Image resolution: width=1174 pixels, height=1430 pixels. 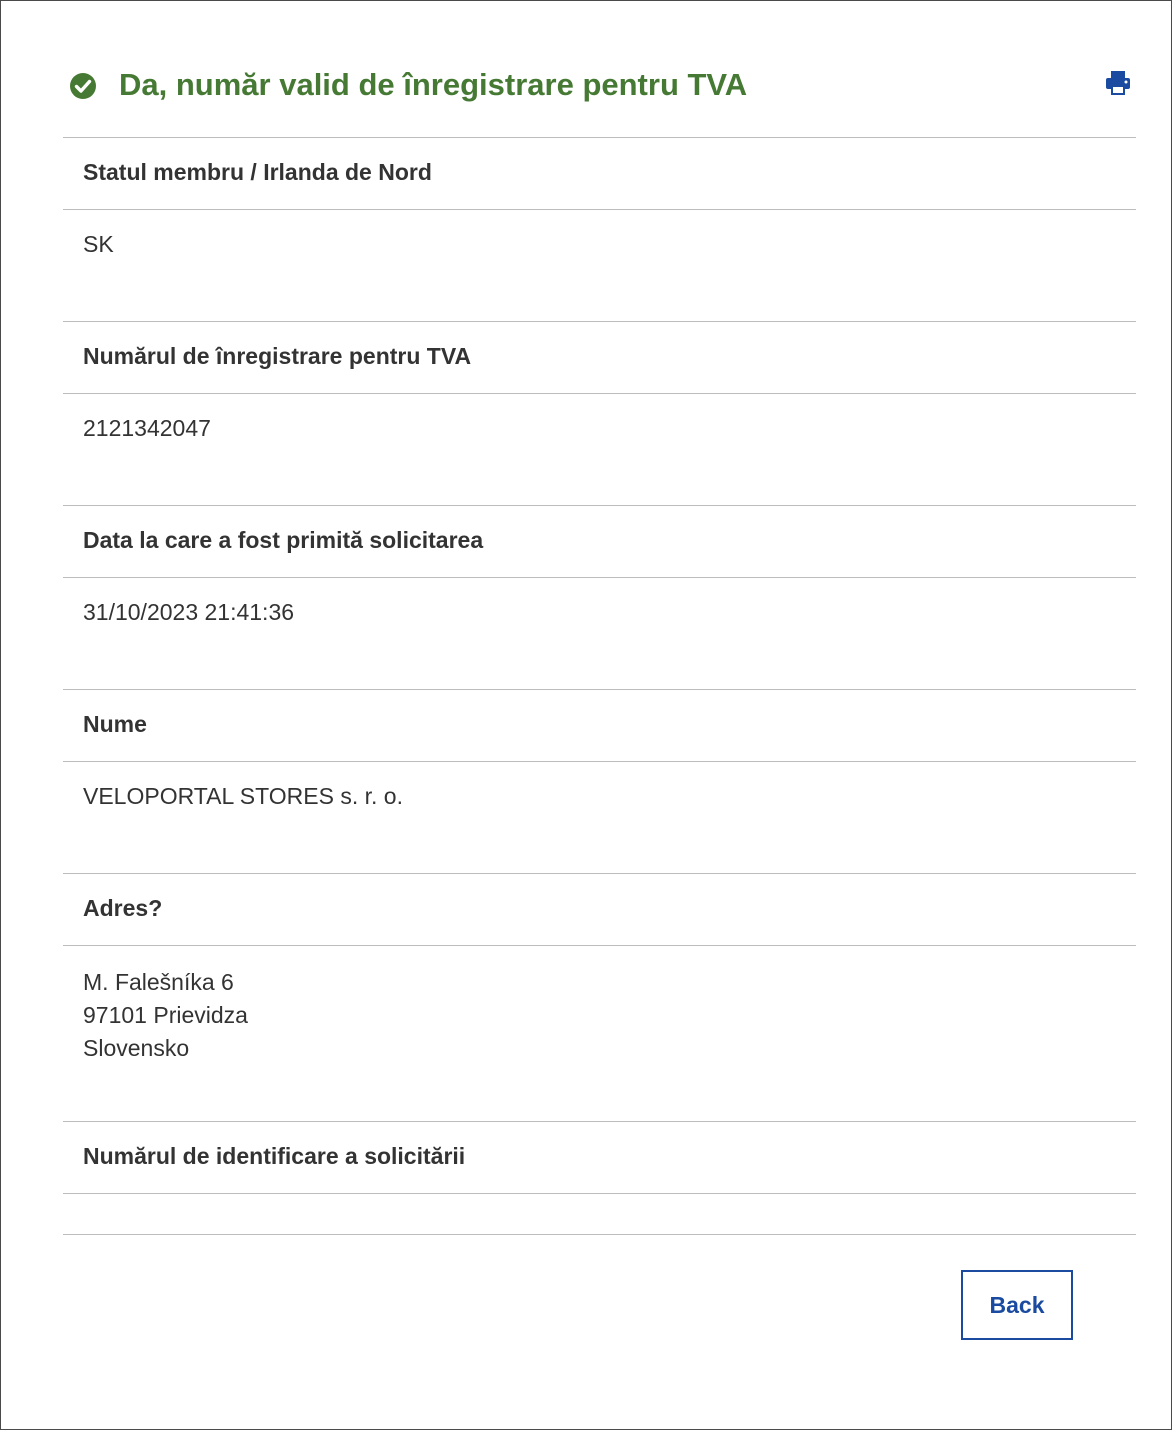 I want to click on field-value-text: M. Falešníka 6 97101 Prievidza Slovensko, so click(x=165, y=1015).